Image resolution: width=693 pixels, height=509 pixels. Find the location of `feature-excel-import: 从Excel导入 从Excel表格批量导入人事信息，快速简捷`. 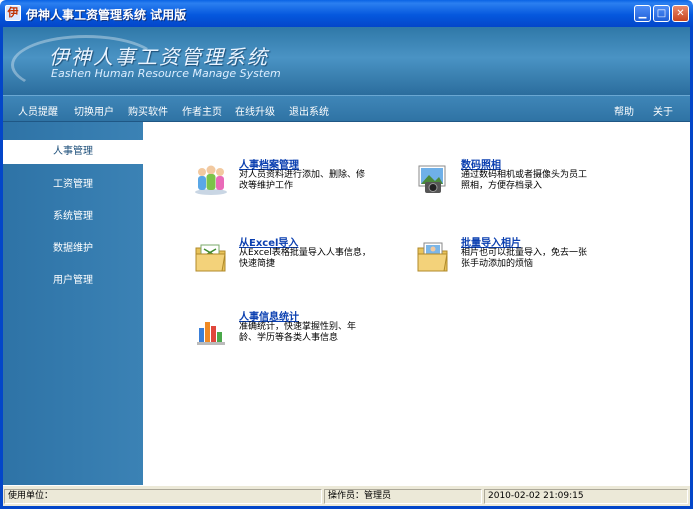

feature-excel-import: 从Excel导入 从Excel表格批量导入人事信息，快速简捷 is located at coordinates (283, 257).